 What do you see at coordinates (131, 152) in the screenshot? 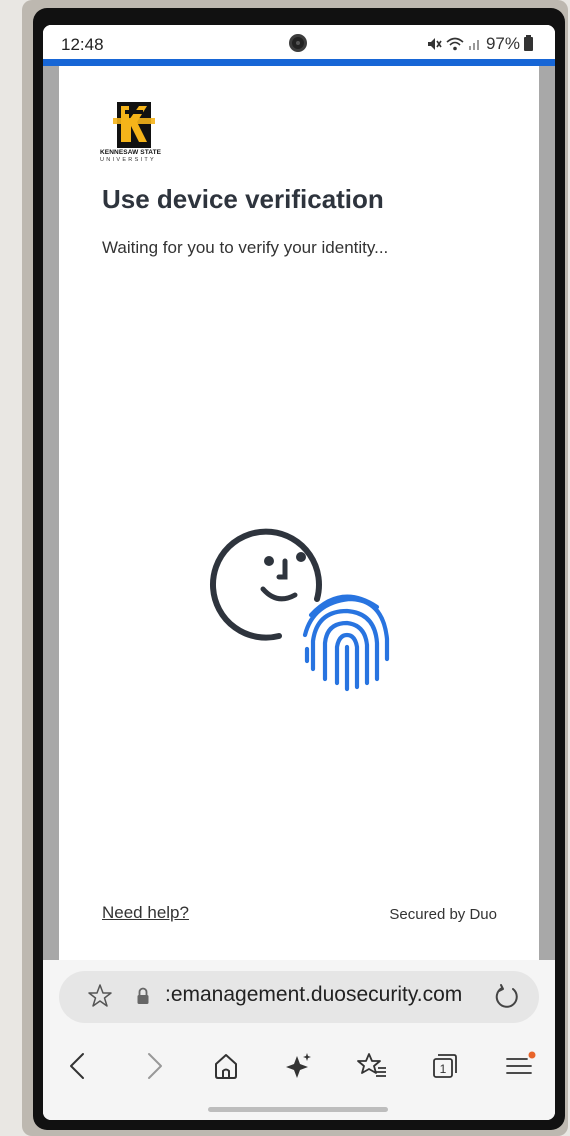
I see `logo-wordmark: KENNESAW STATE` at bounding box center [131, 152].